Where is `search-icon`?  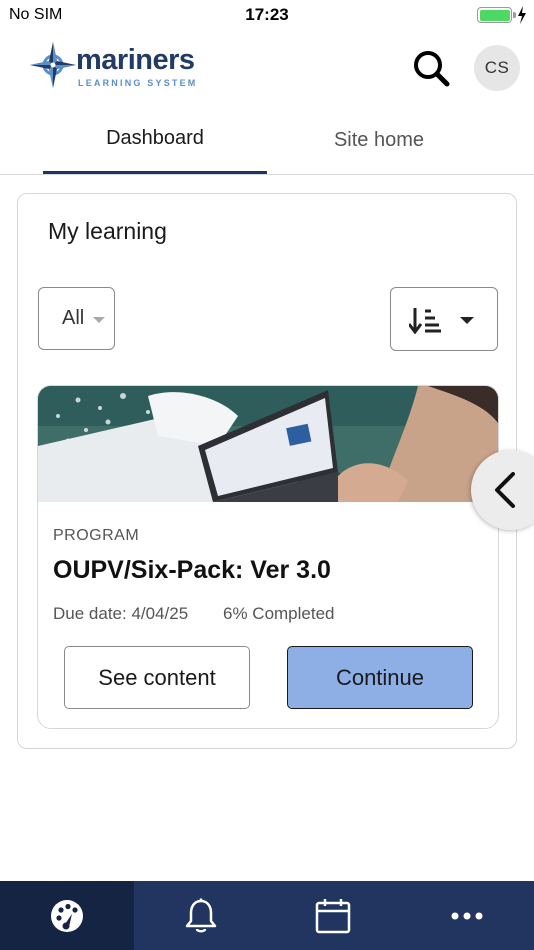
search-icon is located at coordinates (432, 69).